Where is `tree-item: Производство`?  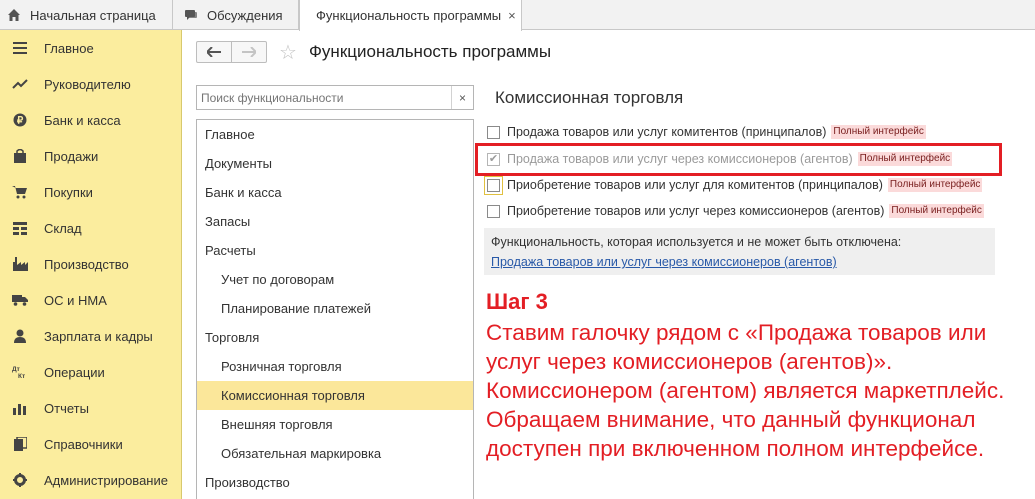
tree-item: Производство is located at coordinates (335, 482).